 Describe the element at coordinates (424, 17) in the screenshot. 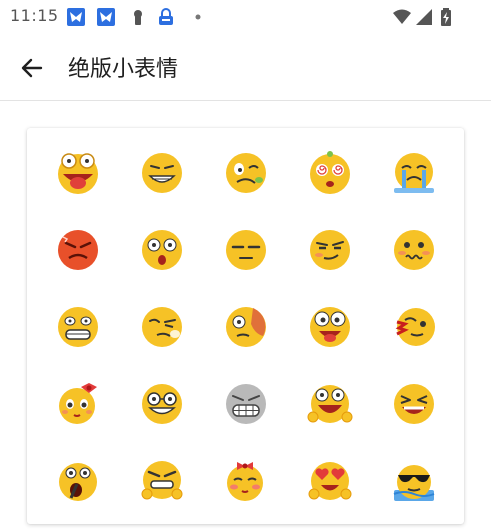

I see `cellular-signal-icon` at that location.